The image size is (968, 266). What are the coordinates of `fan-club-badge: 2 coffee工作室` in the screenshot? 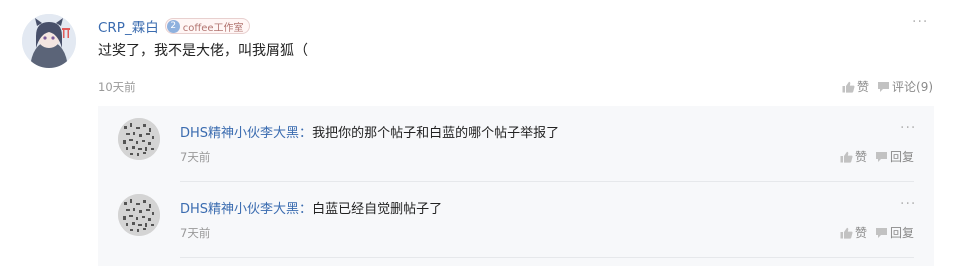 It's located at (207, 26).